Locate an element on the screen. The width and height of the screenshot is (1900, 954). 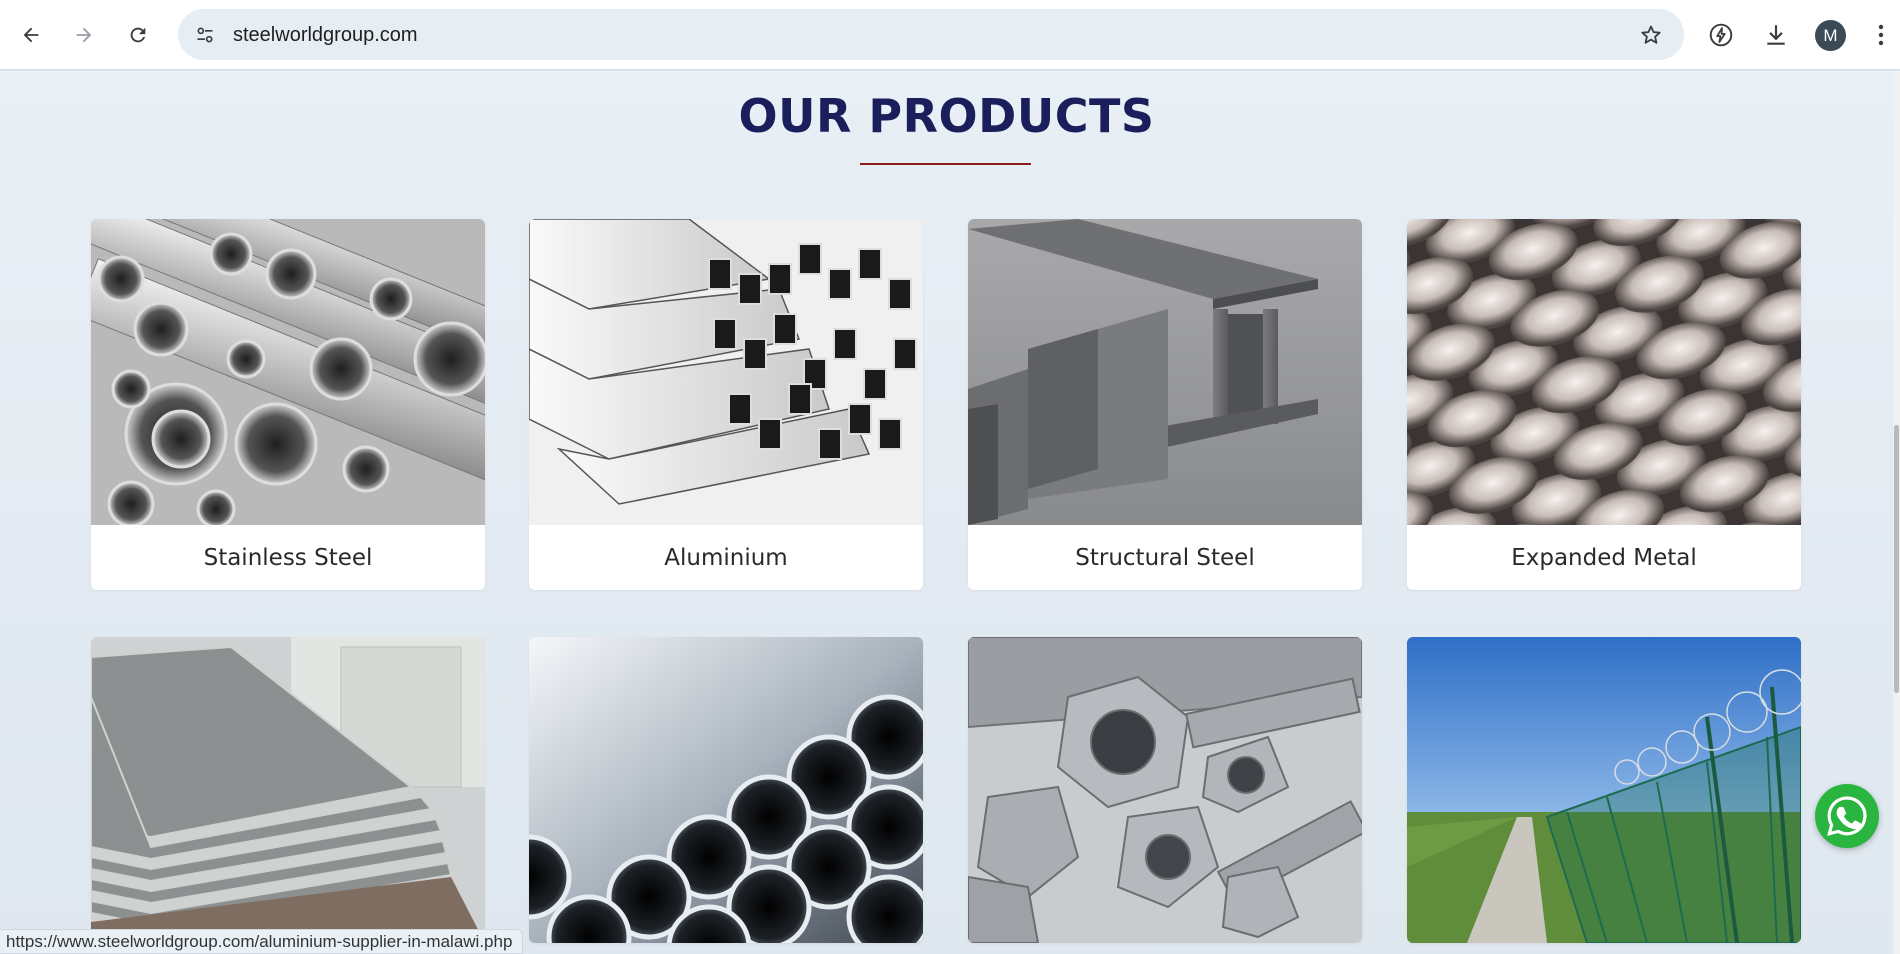
forward-arrow-icon is located at coordinates (84, 35).